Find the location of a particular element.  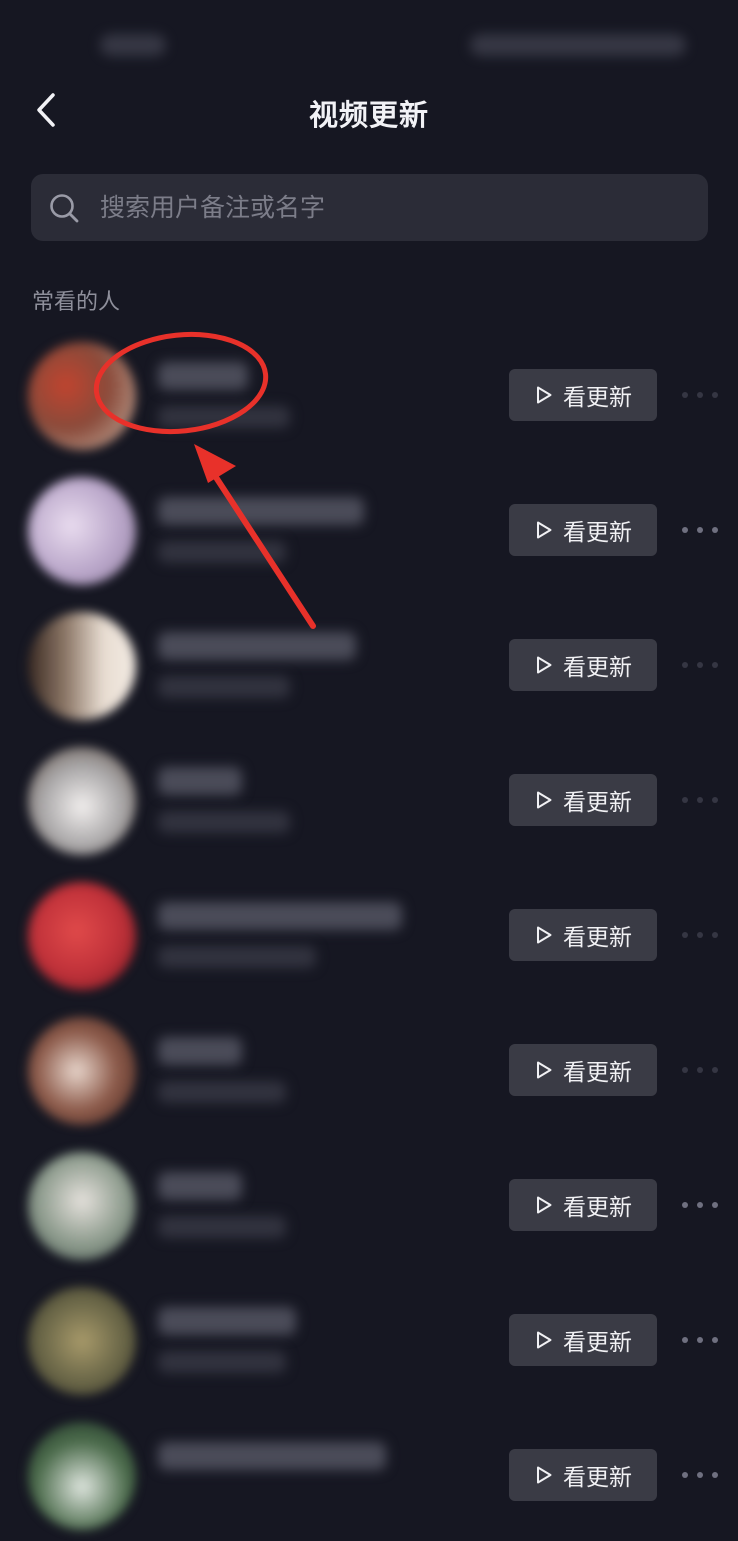

nav-bar: 视频更新 is located at coordinates (369, 111).